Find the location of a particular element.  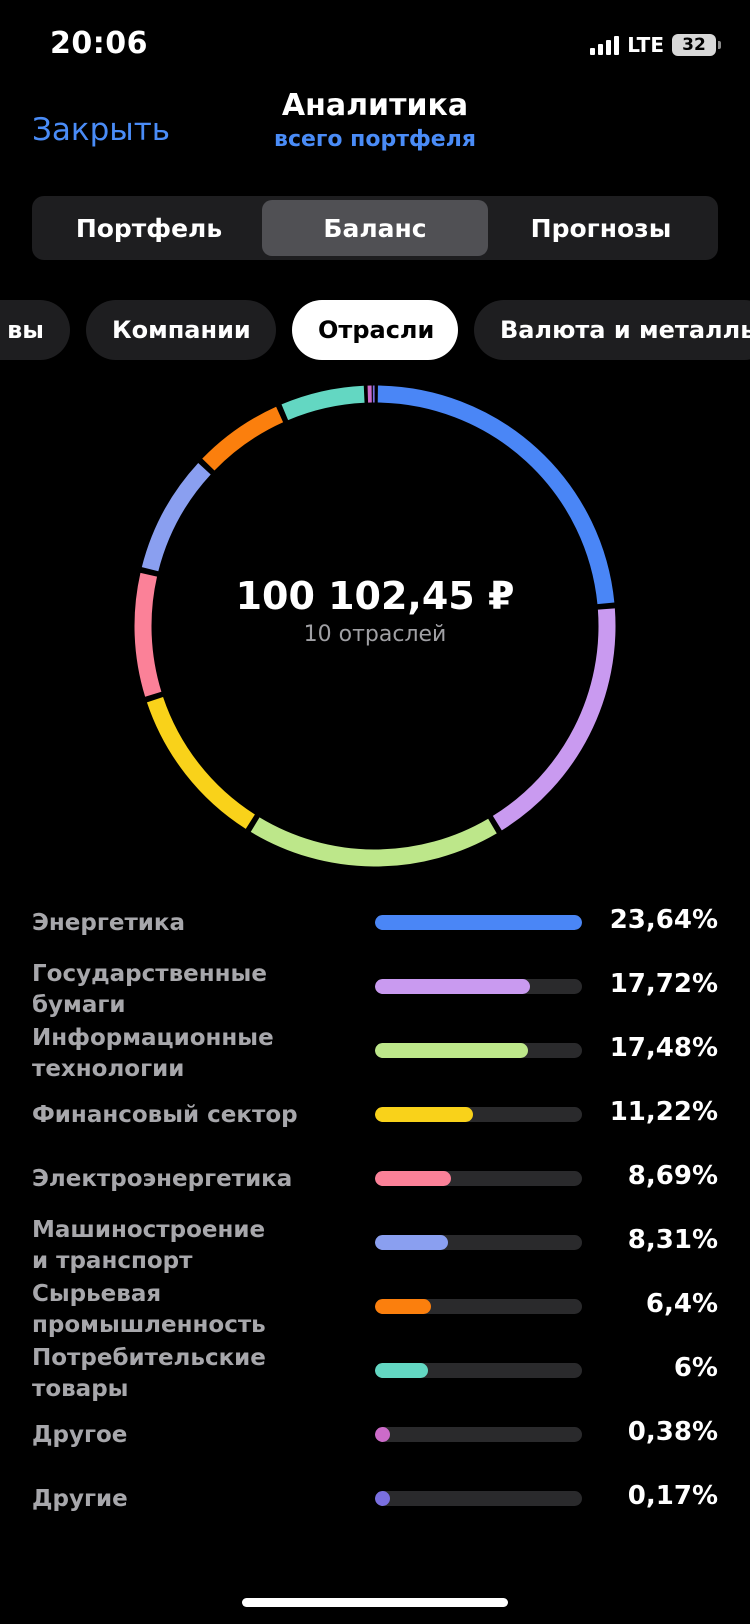

header-title-block: Аналитика всего портфеля is located at coordinates (375, 120).